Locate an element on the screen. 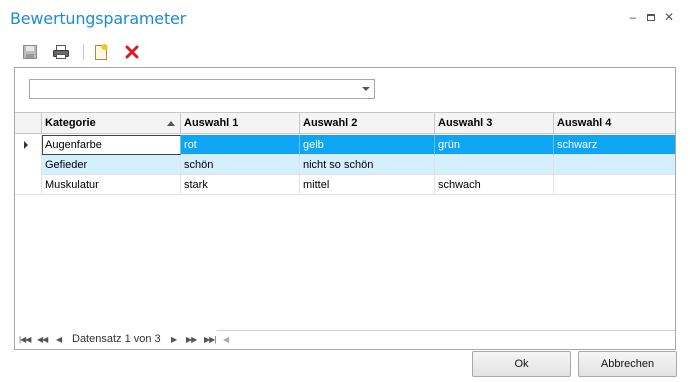  window-title: Bewertungsparameter is located at coordinates (98, 18).